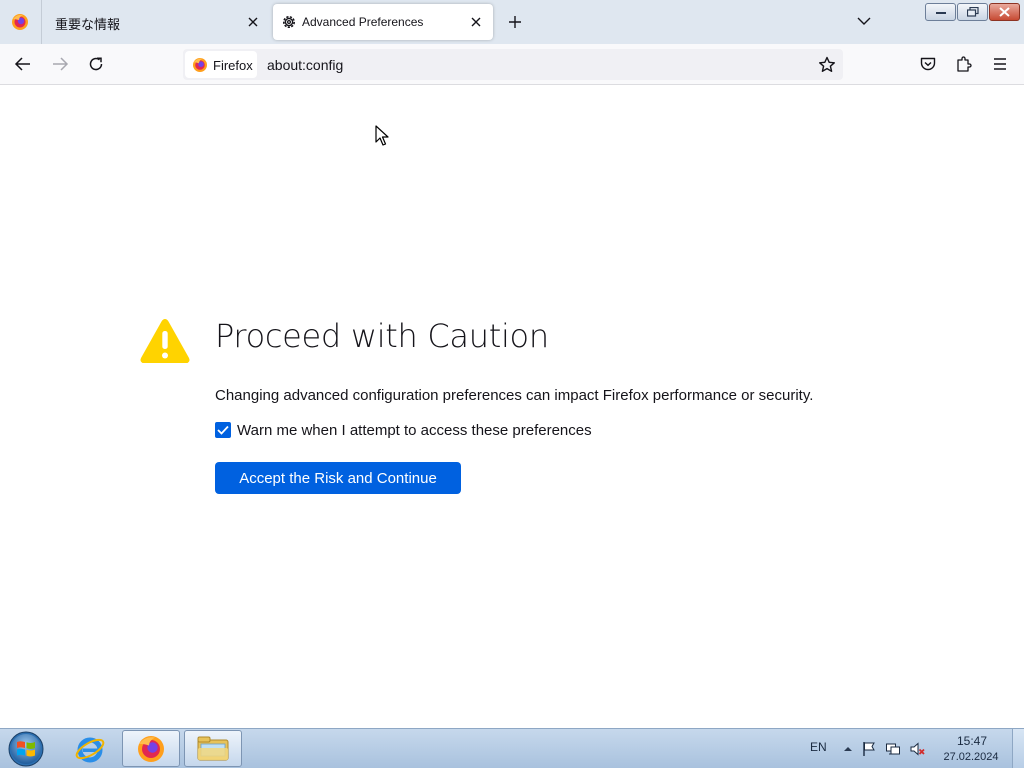  Describe the element at coordinates (382, 336) in the screenshot. I see `page-title: Proceed with Caution` at that location.